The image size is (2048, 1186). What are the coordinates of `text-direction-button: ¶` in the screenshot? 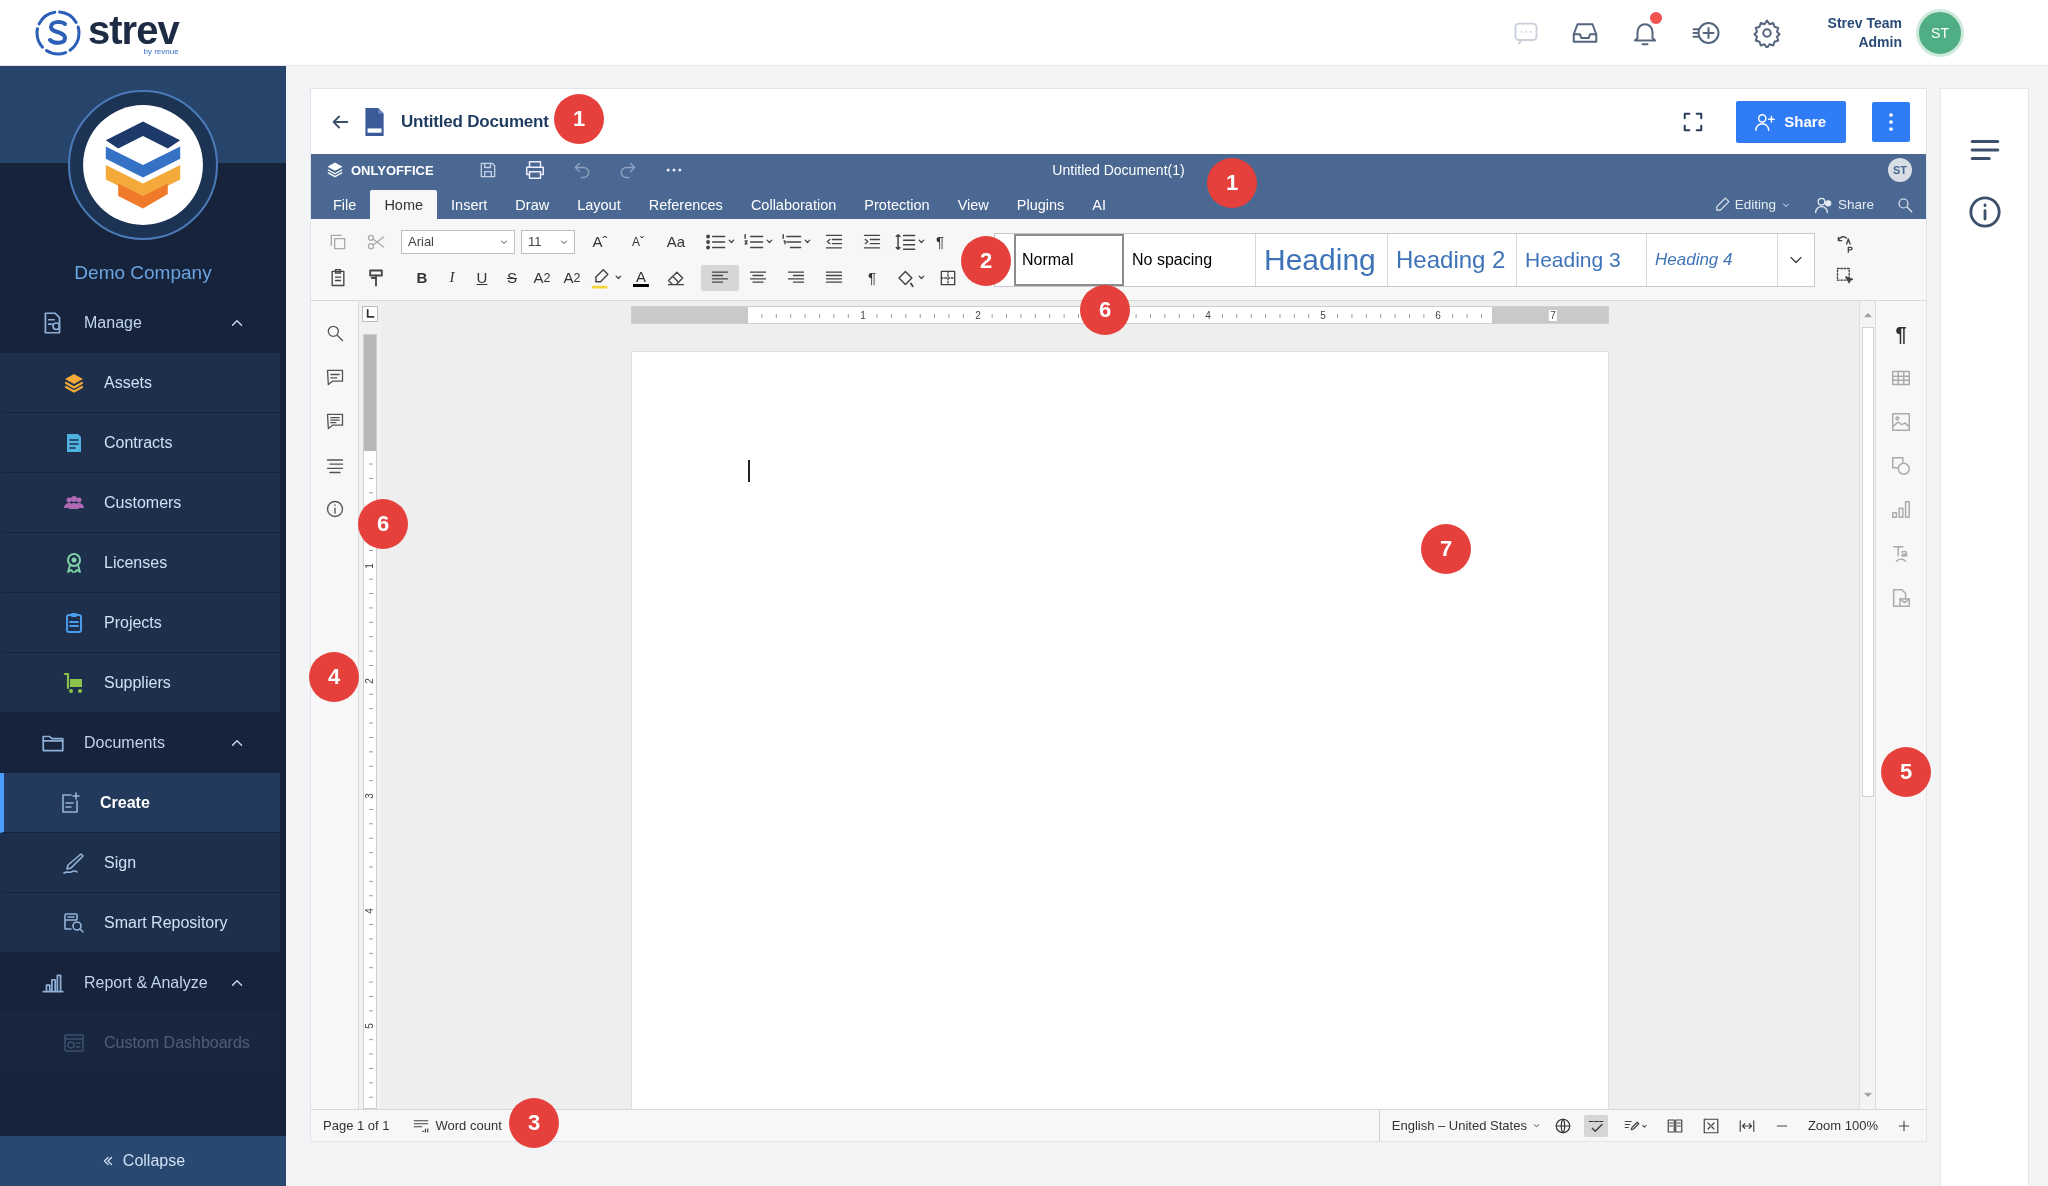 It's located at (940, 241).